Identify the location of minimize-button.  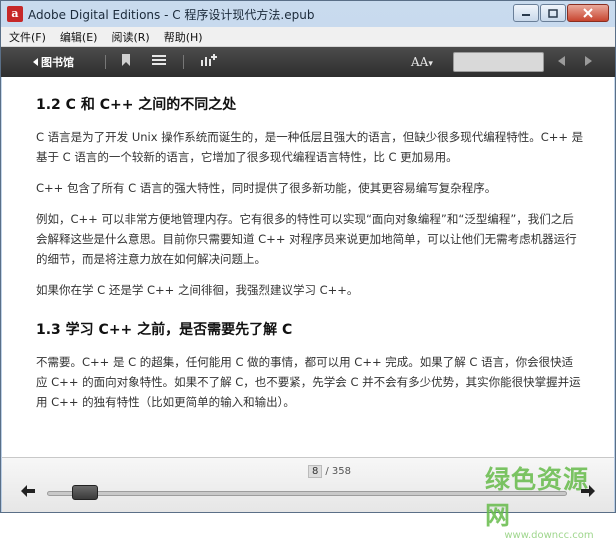
(526, 13).